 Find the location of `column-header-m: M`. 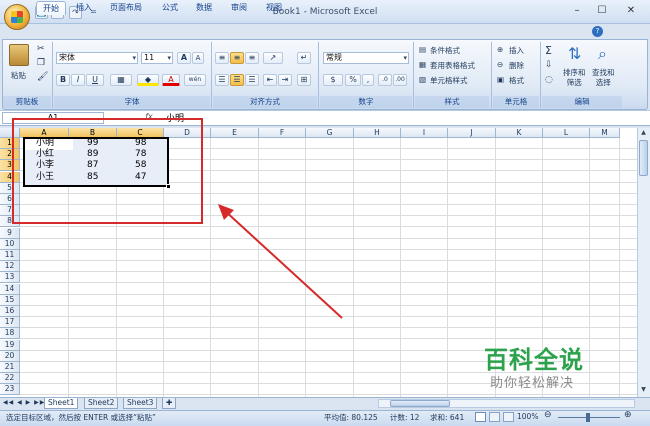

column-header-m: M is located at coordinates (605, 133).